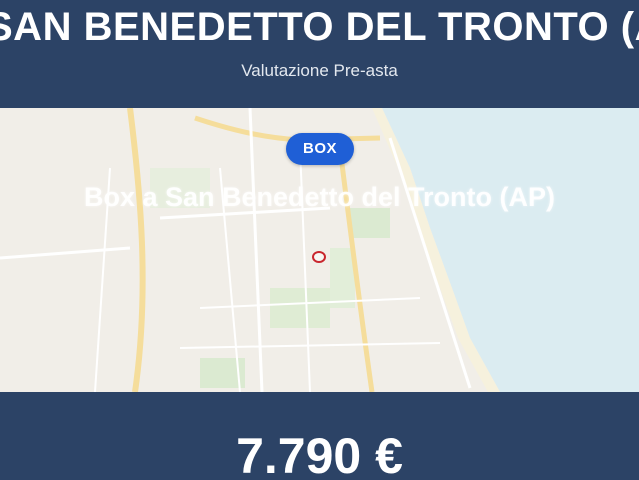 This screenshot has width=639, height=480. Describe the element at coordinates (319, 454) in the screenshot. I see `price-value: 7.790 €` at that location.